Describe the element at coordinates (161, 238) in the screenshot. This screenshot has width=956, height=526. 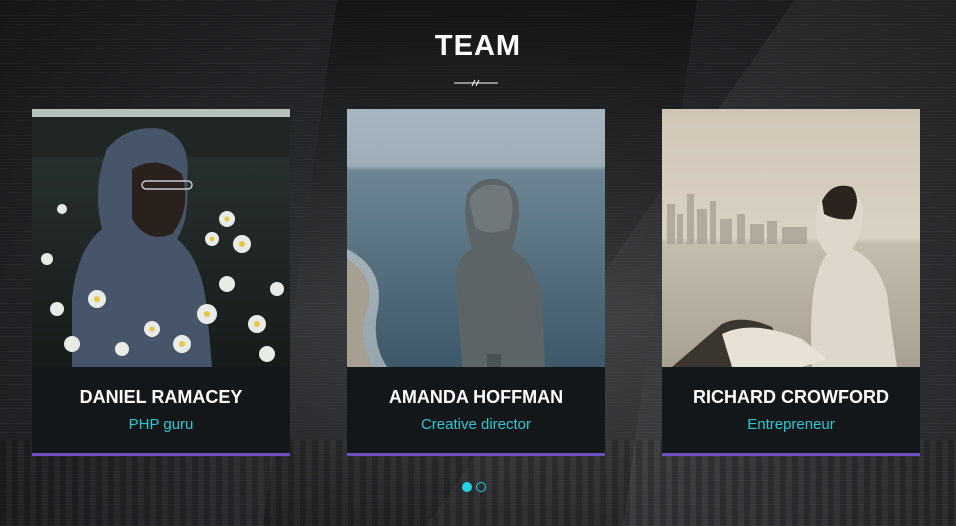
I see `team-photo-daniel` at that location.